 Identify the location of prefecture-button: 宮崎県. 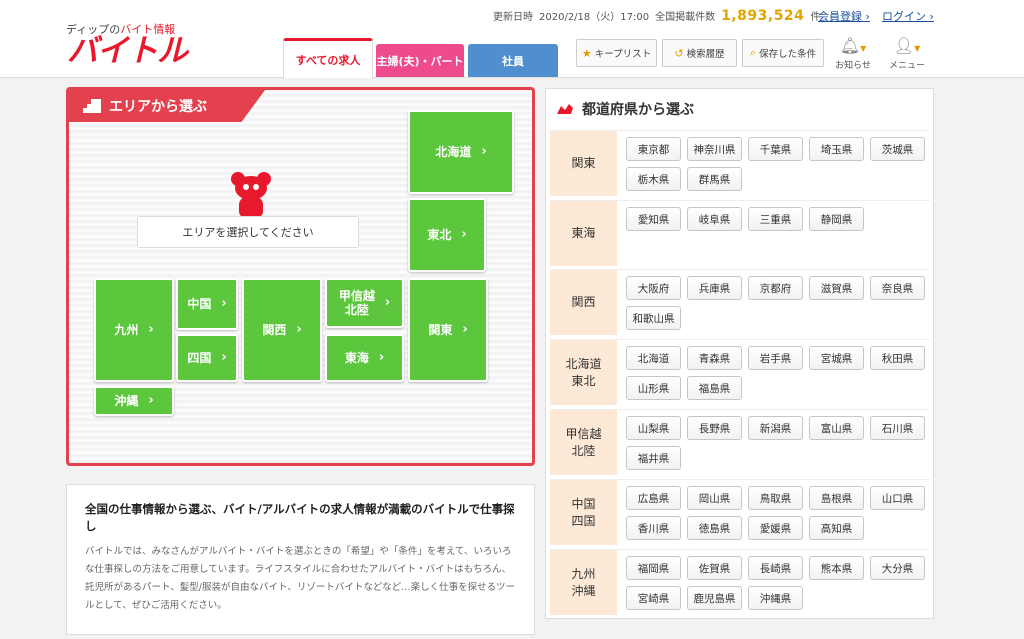
(653, 598).